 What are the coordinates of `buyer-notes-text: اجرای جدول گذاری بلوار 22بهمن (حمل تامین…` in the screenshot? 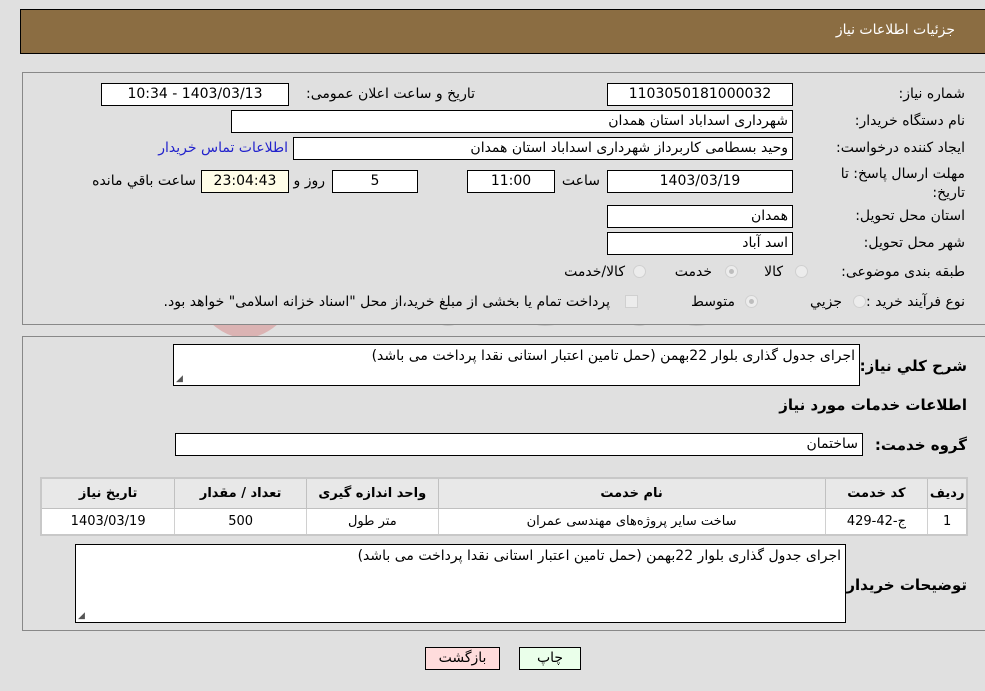 It's located at (599, 556).